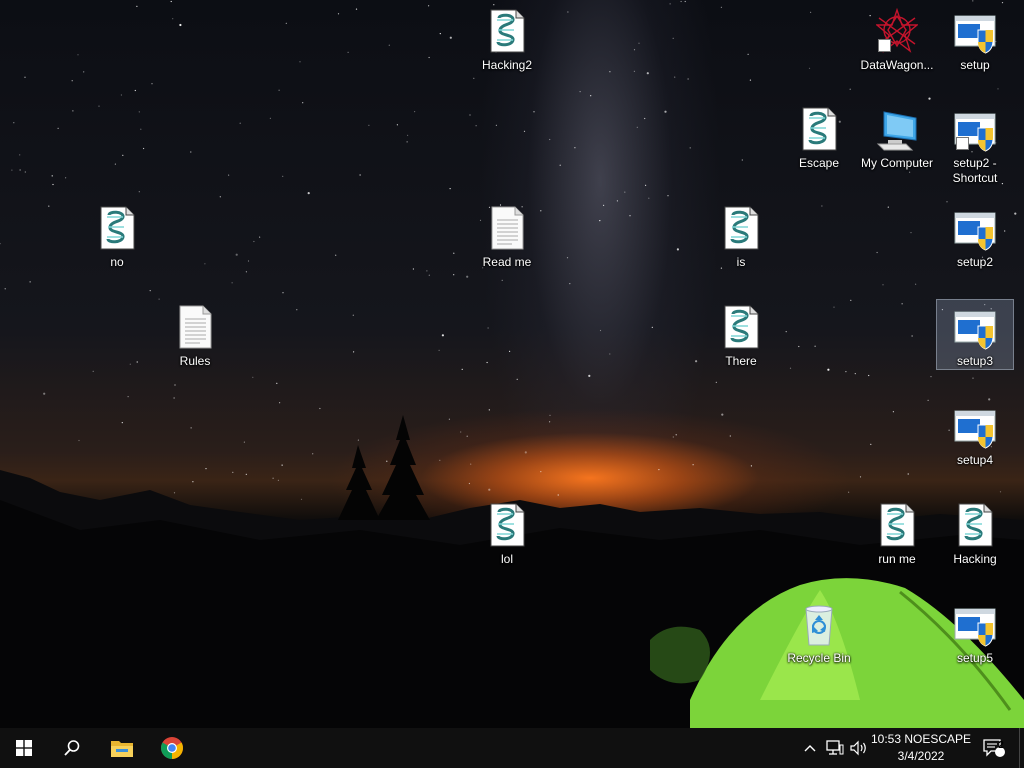 The width and height of the screenshot is (1024, 768). What do you see at coordinates (975, 170) in the screenshot?
I see `desktop-icon-label: setup2 - Shortcut` at bounding box center [975, 170].